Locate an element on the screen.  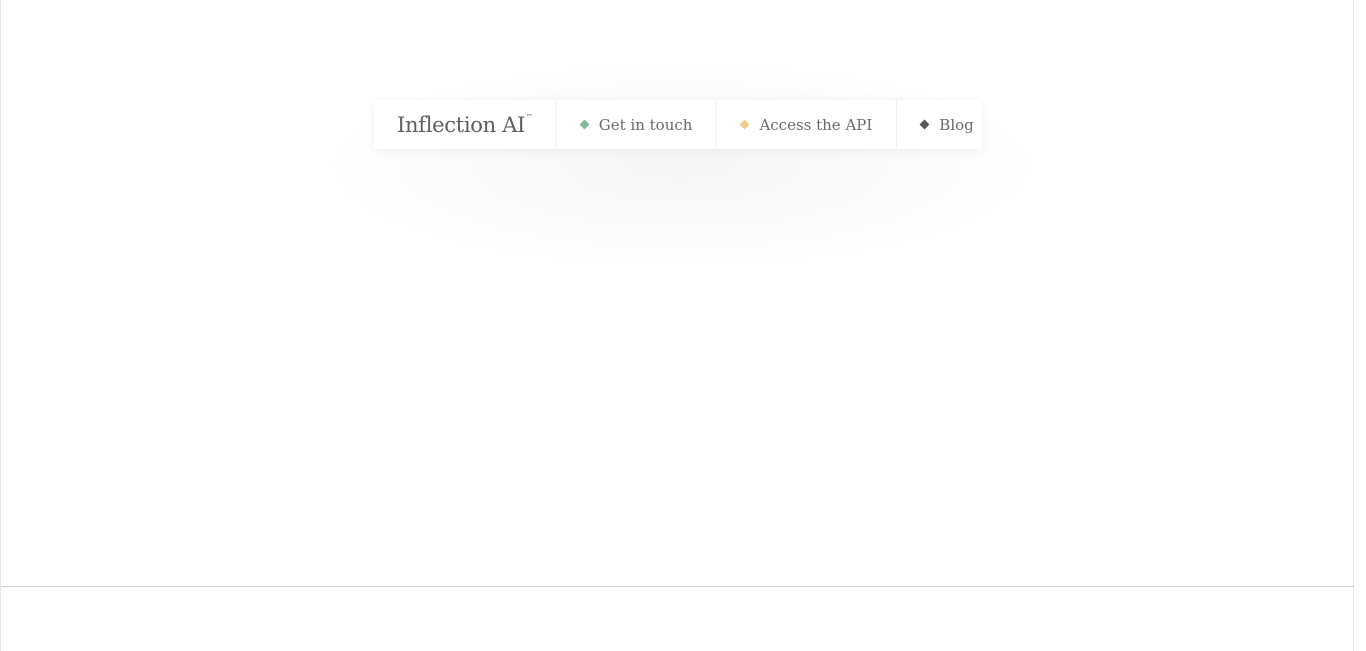
section-divider is located at coordinates (677, 586).